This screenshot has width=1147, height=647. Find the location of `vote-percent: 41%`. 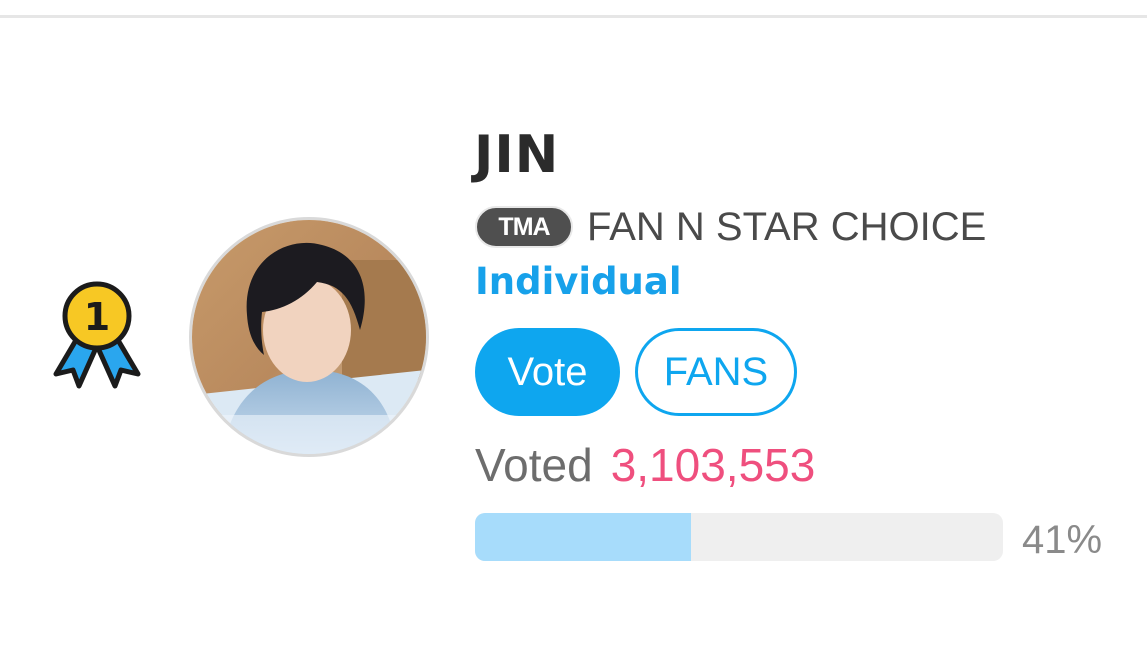

vote-percent: 41% is located at coordinates (1062, 540).